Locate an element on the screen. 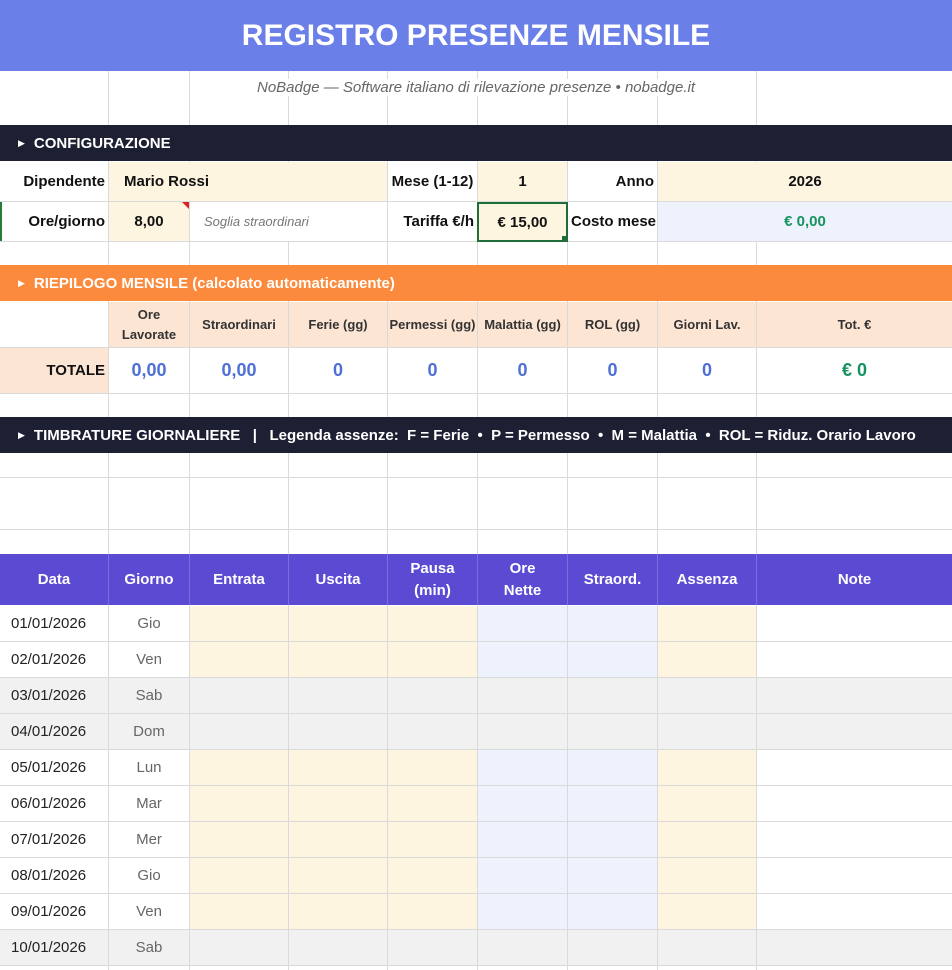  costo-mese-label: Costo mese is located at coordinates (613, 221).